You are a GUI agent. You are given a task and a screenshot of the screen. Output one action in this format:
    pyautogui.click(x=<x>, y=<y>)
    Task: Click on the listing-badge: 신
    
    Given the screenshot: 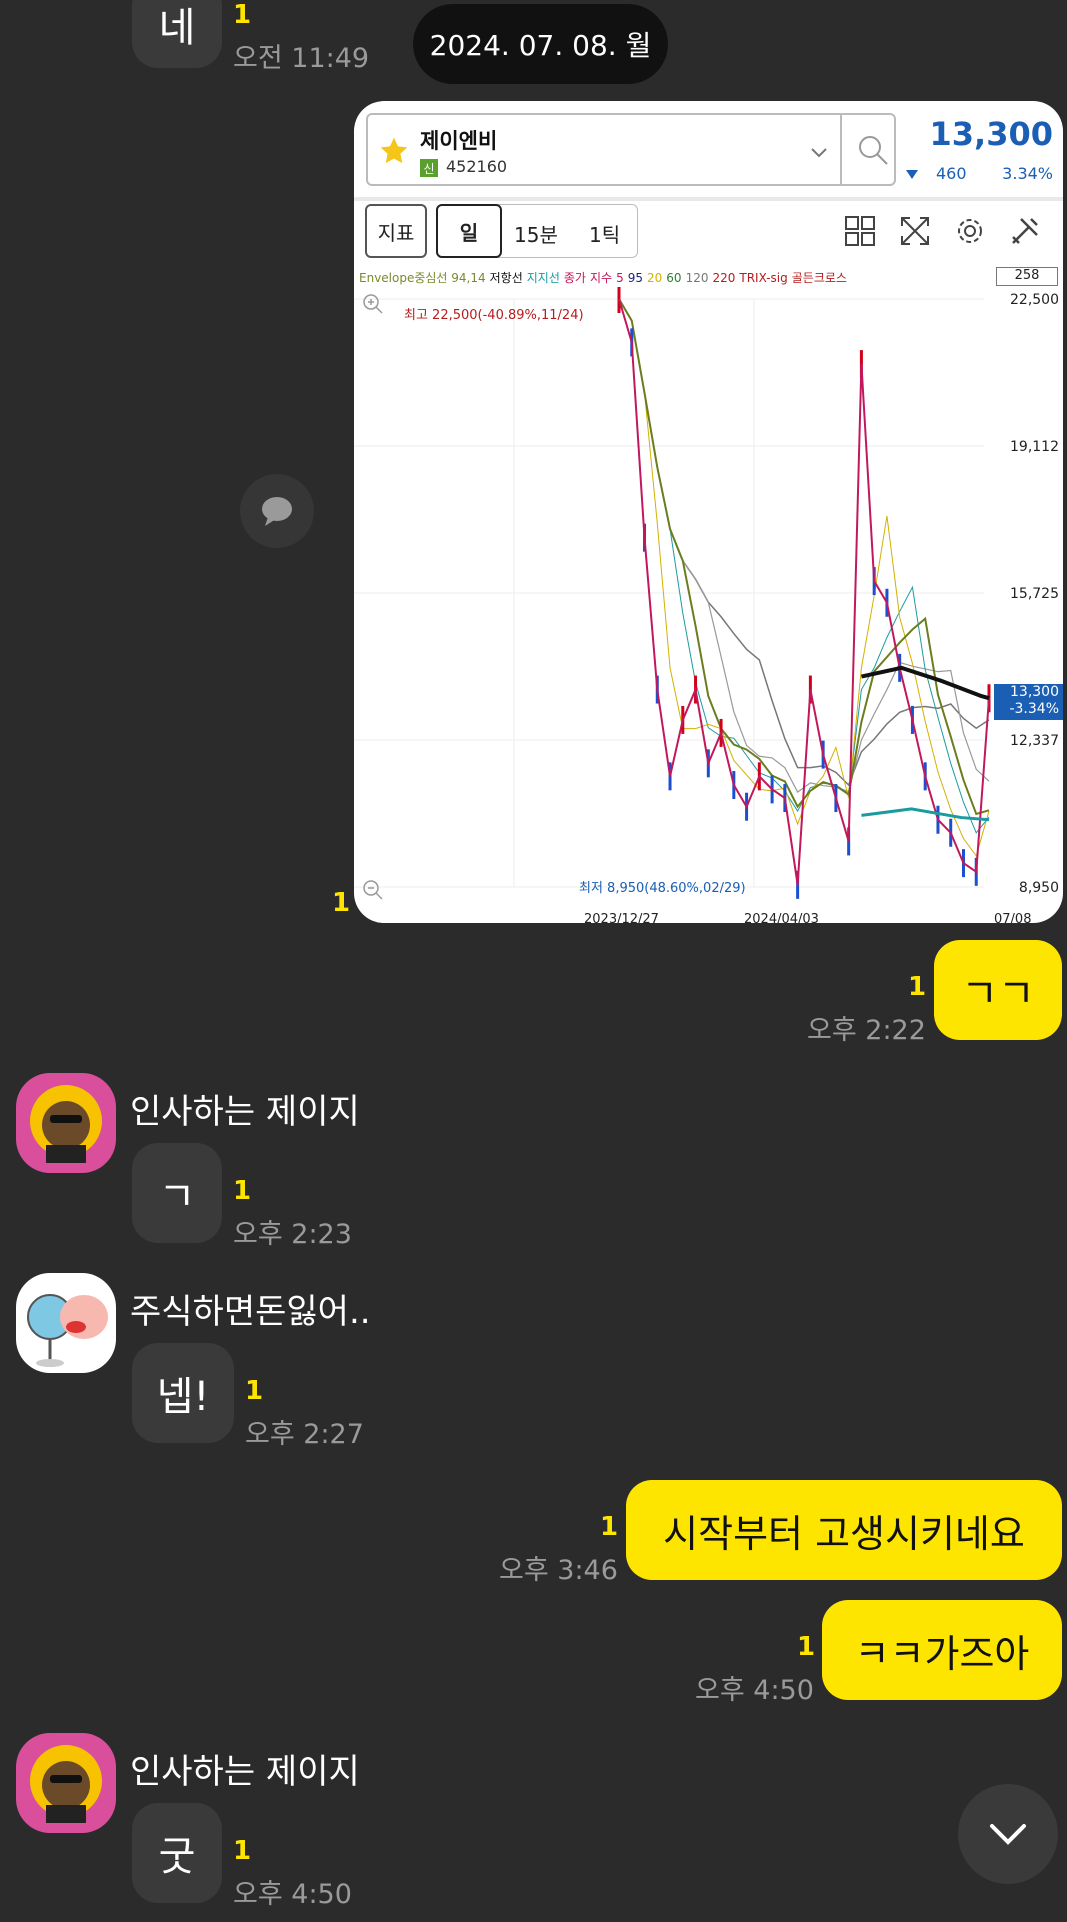 What is the action you would take?
    pyautogui.click(x=429, y=168)
    